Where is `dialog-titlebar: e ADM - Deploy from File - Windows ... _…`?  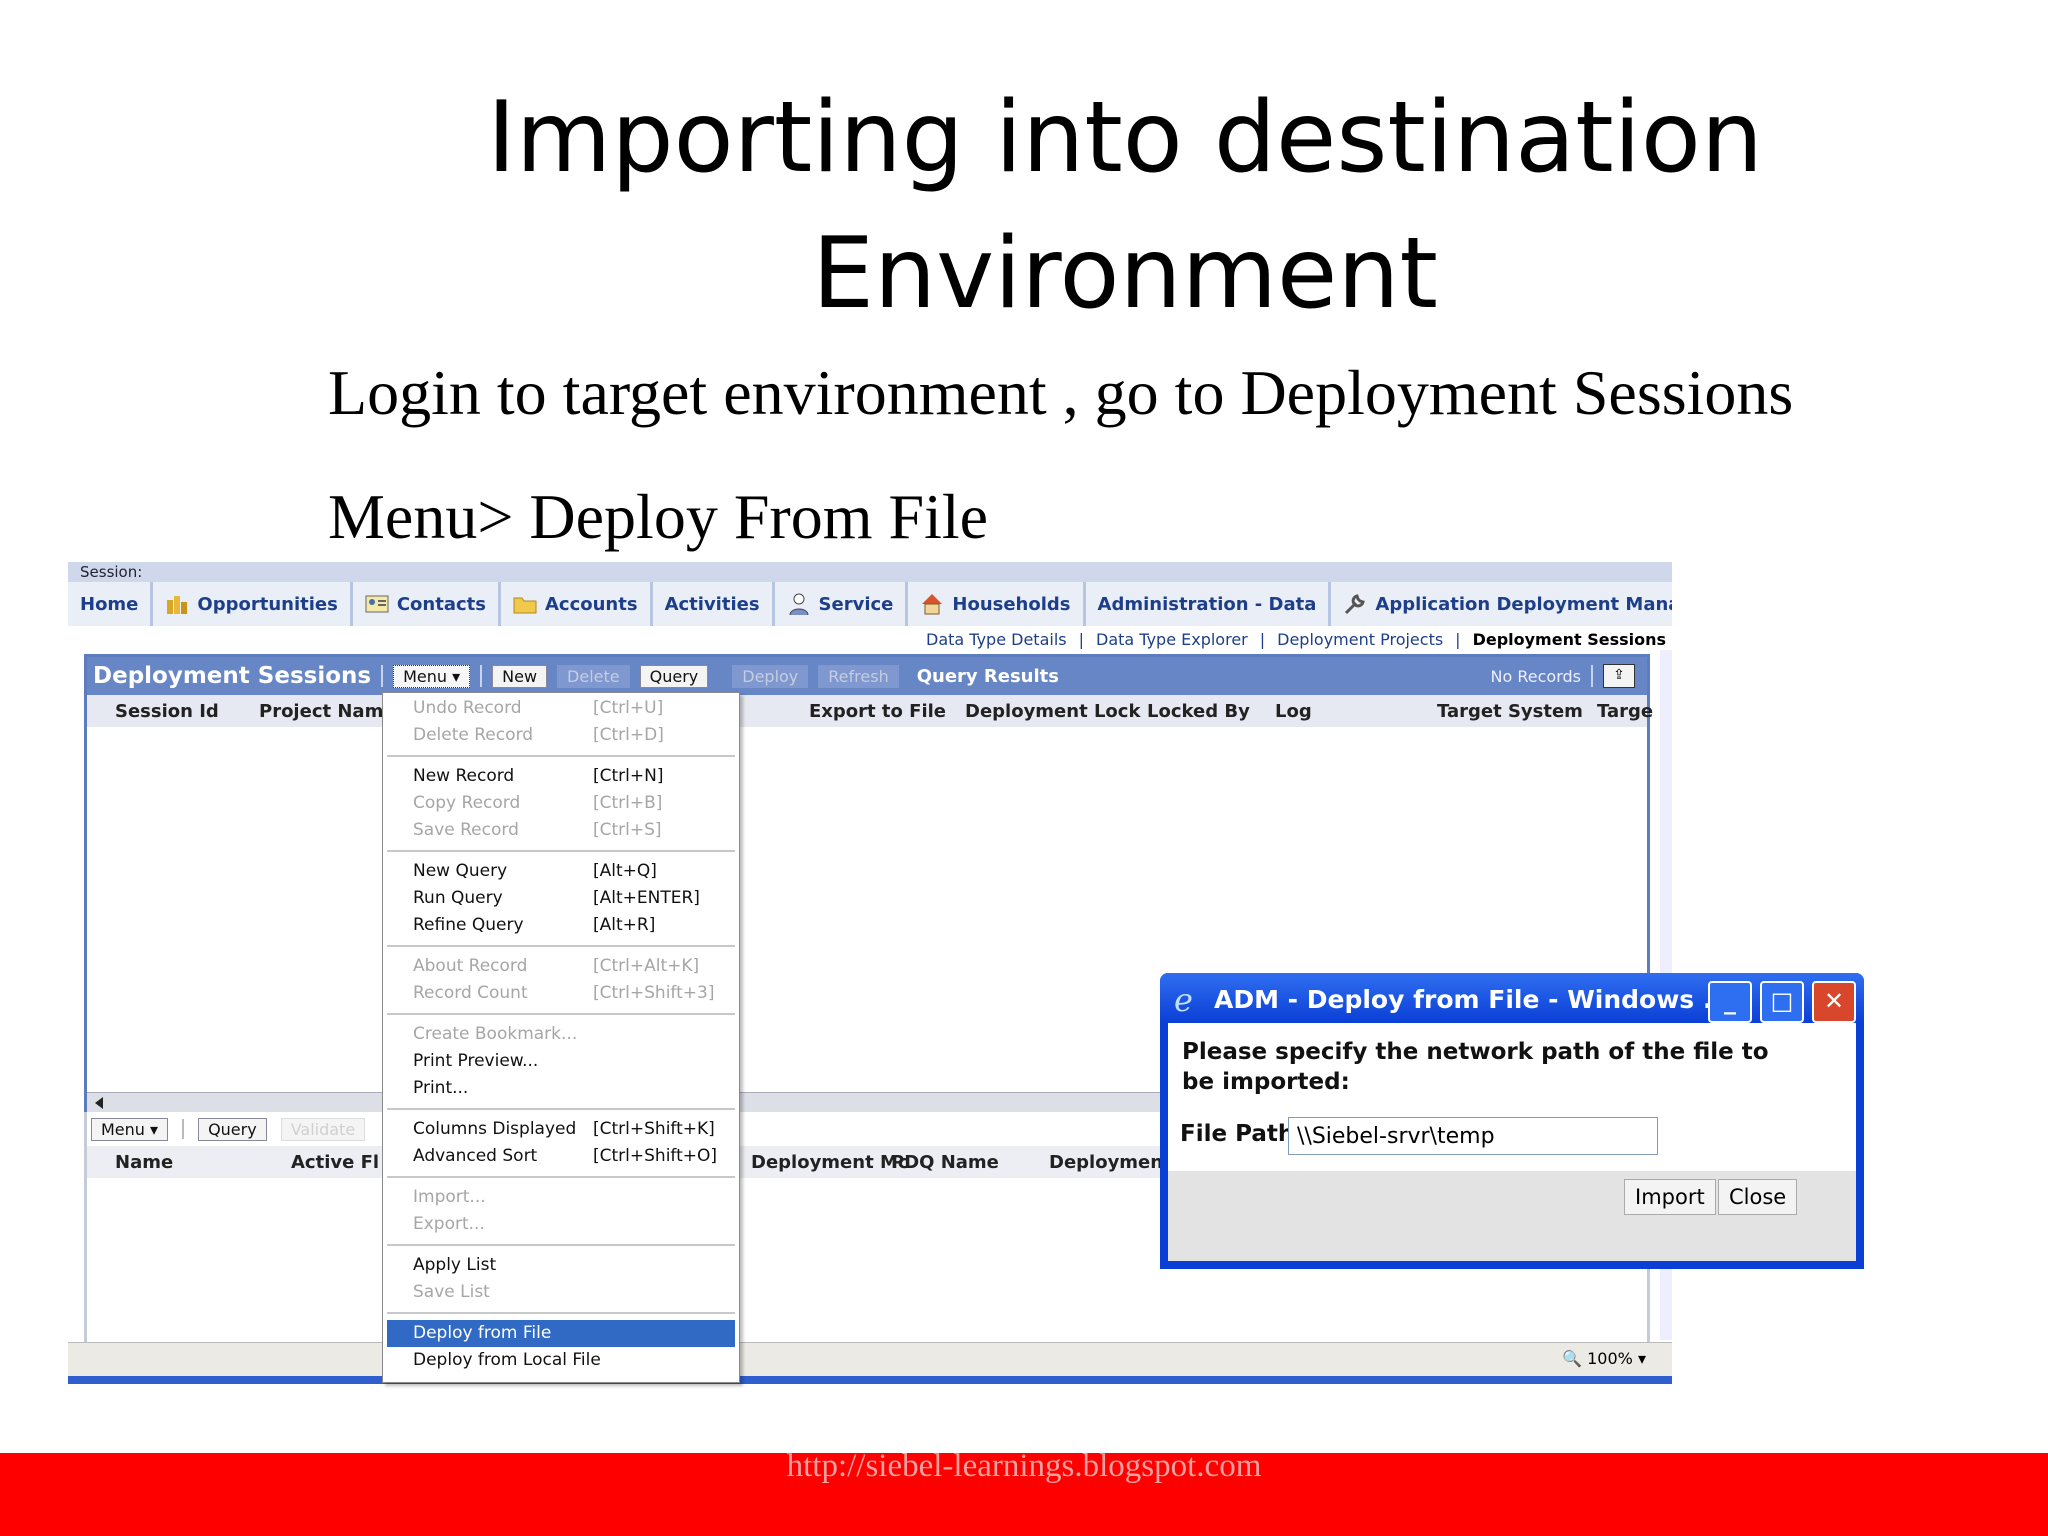
dialog-titlebar: e ADM - Deploy from File - Windows ... _… is located at coordinates (1512, 998).